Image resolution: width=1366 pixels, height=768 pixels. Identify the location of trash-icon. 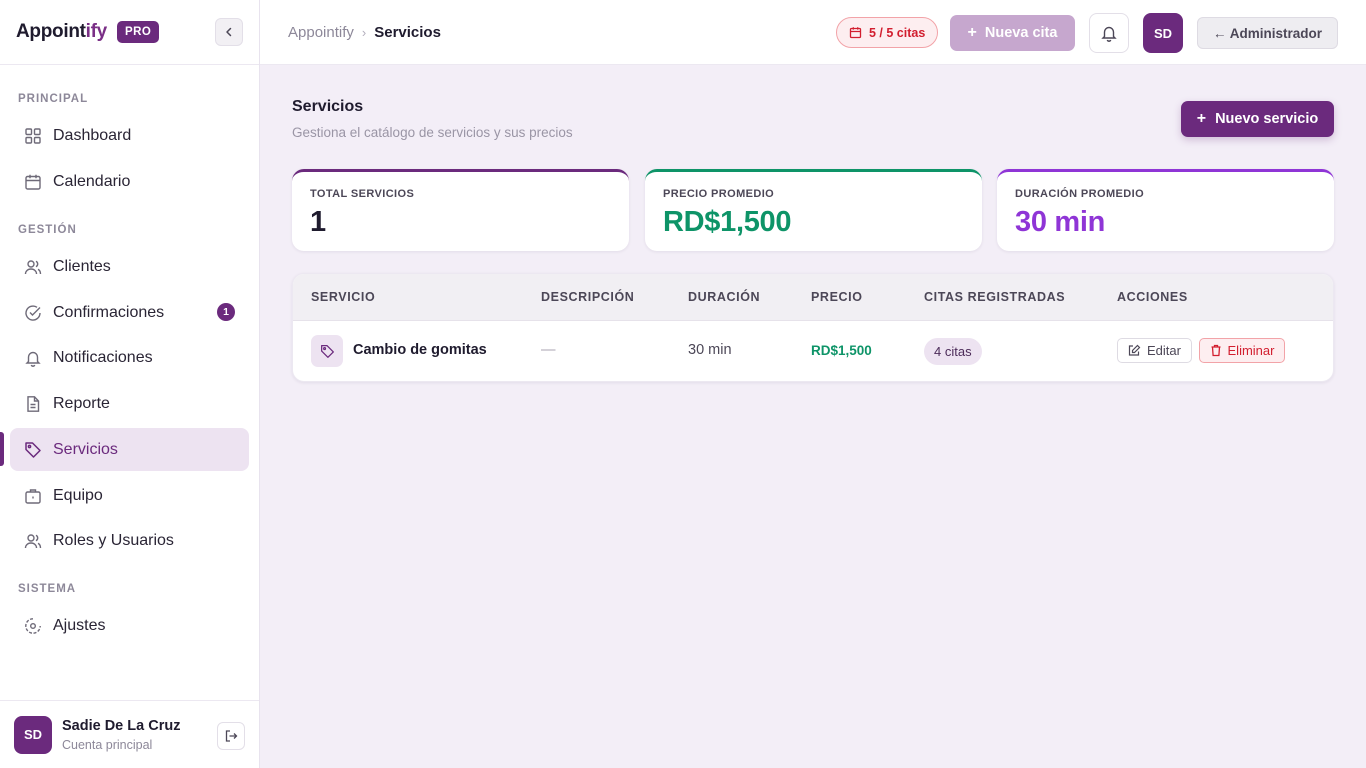
(1216, 350).